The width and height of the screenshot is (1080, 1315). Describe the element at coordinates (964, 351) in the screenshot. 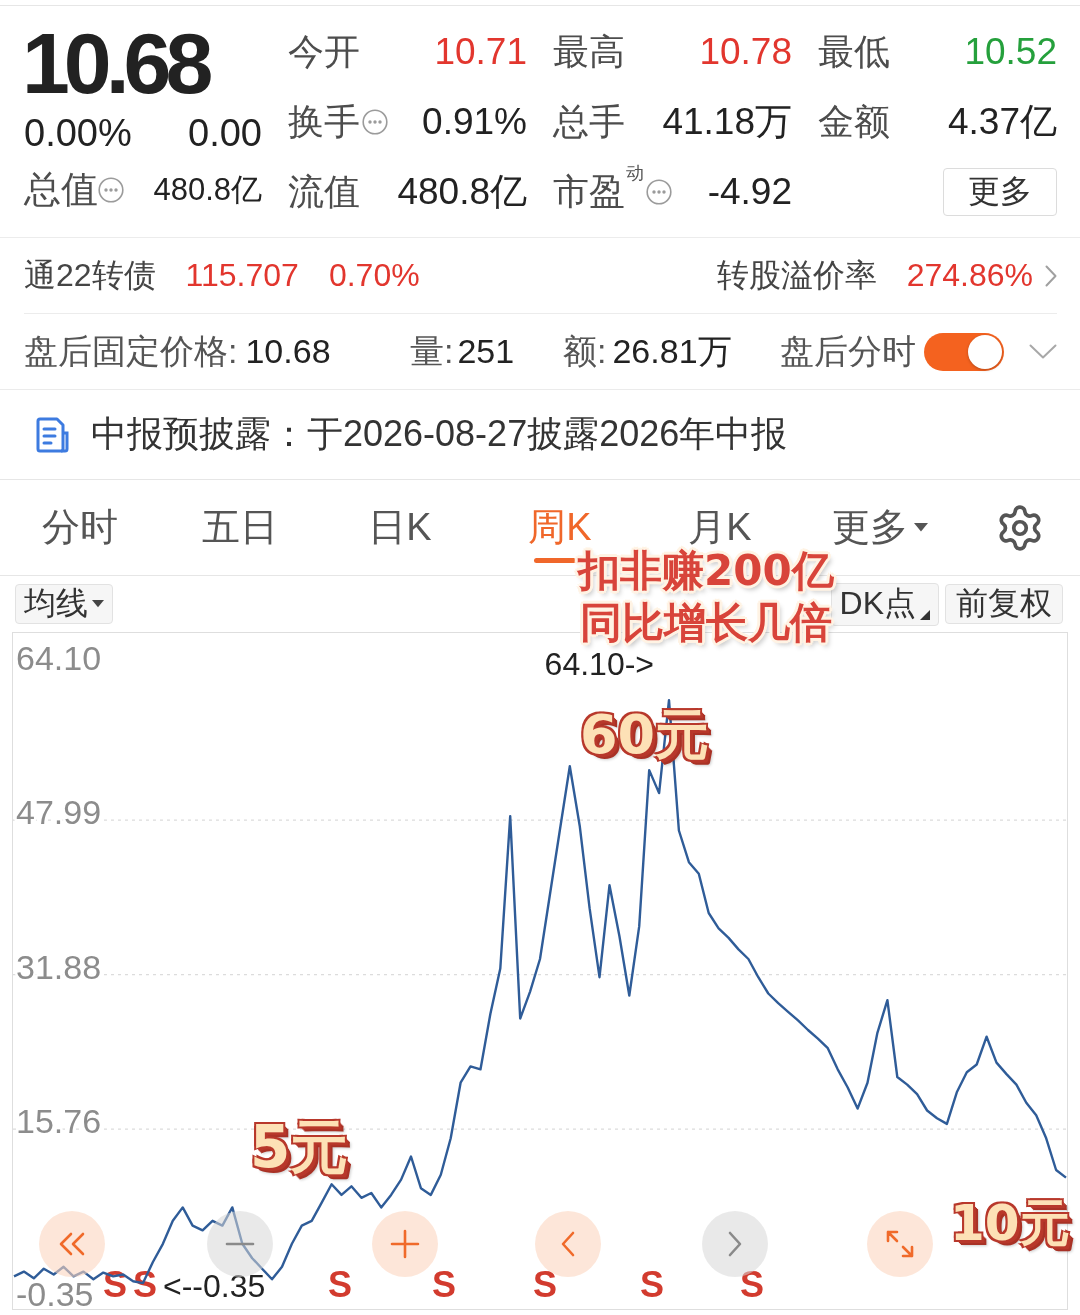

I see `toggle-switch` at that location.